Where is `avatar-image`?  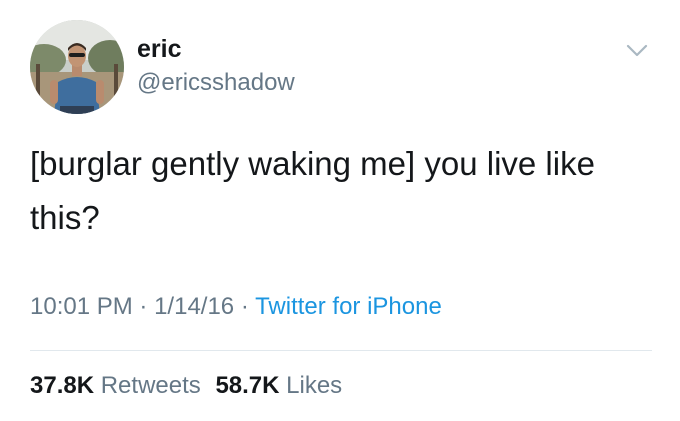 avatar-image is located at coordinates (77, 67).